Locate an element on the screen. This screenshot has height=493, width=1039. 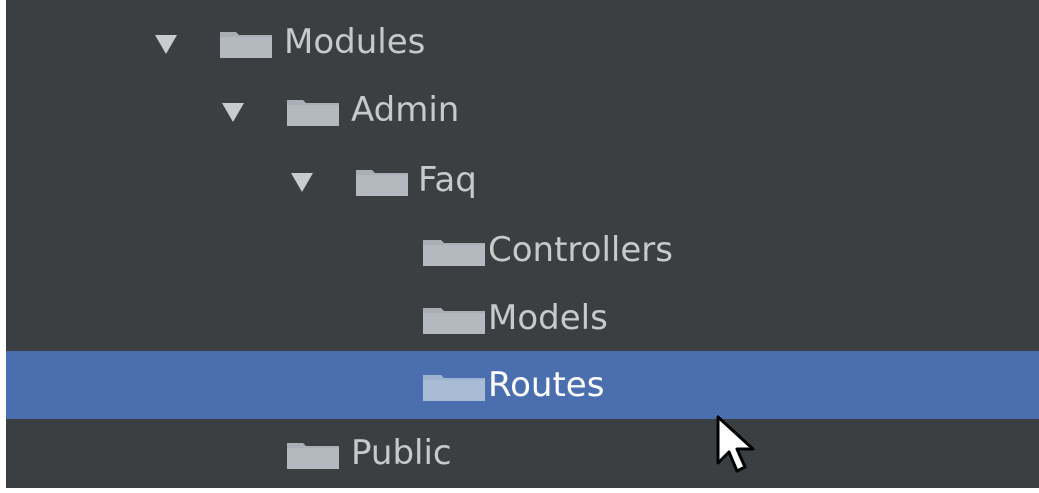
tree-item-label: Controllers is located at coordinates (580, 250).